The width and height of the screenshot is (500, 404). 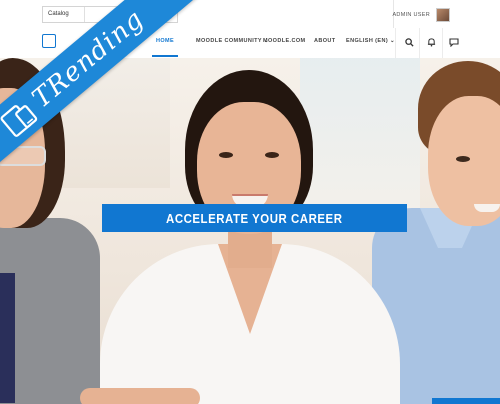 I want to click on nav-item-label: MOODLE COMMUNITY, so click(x=229, y=41).